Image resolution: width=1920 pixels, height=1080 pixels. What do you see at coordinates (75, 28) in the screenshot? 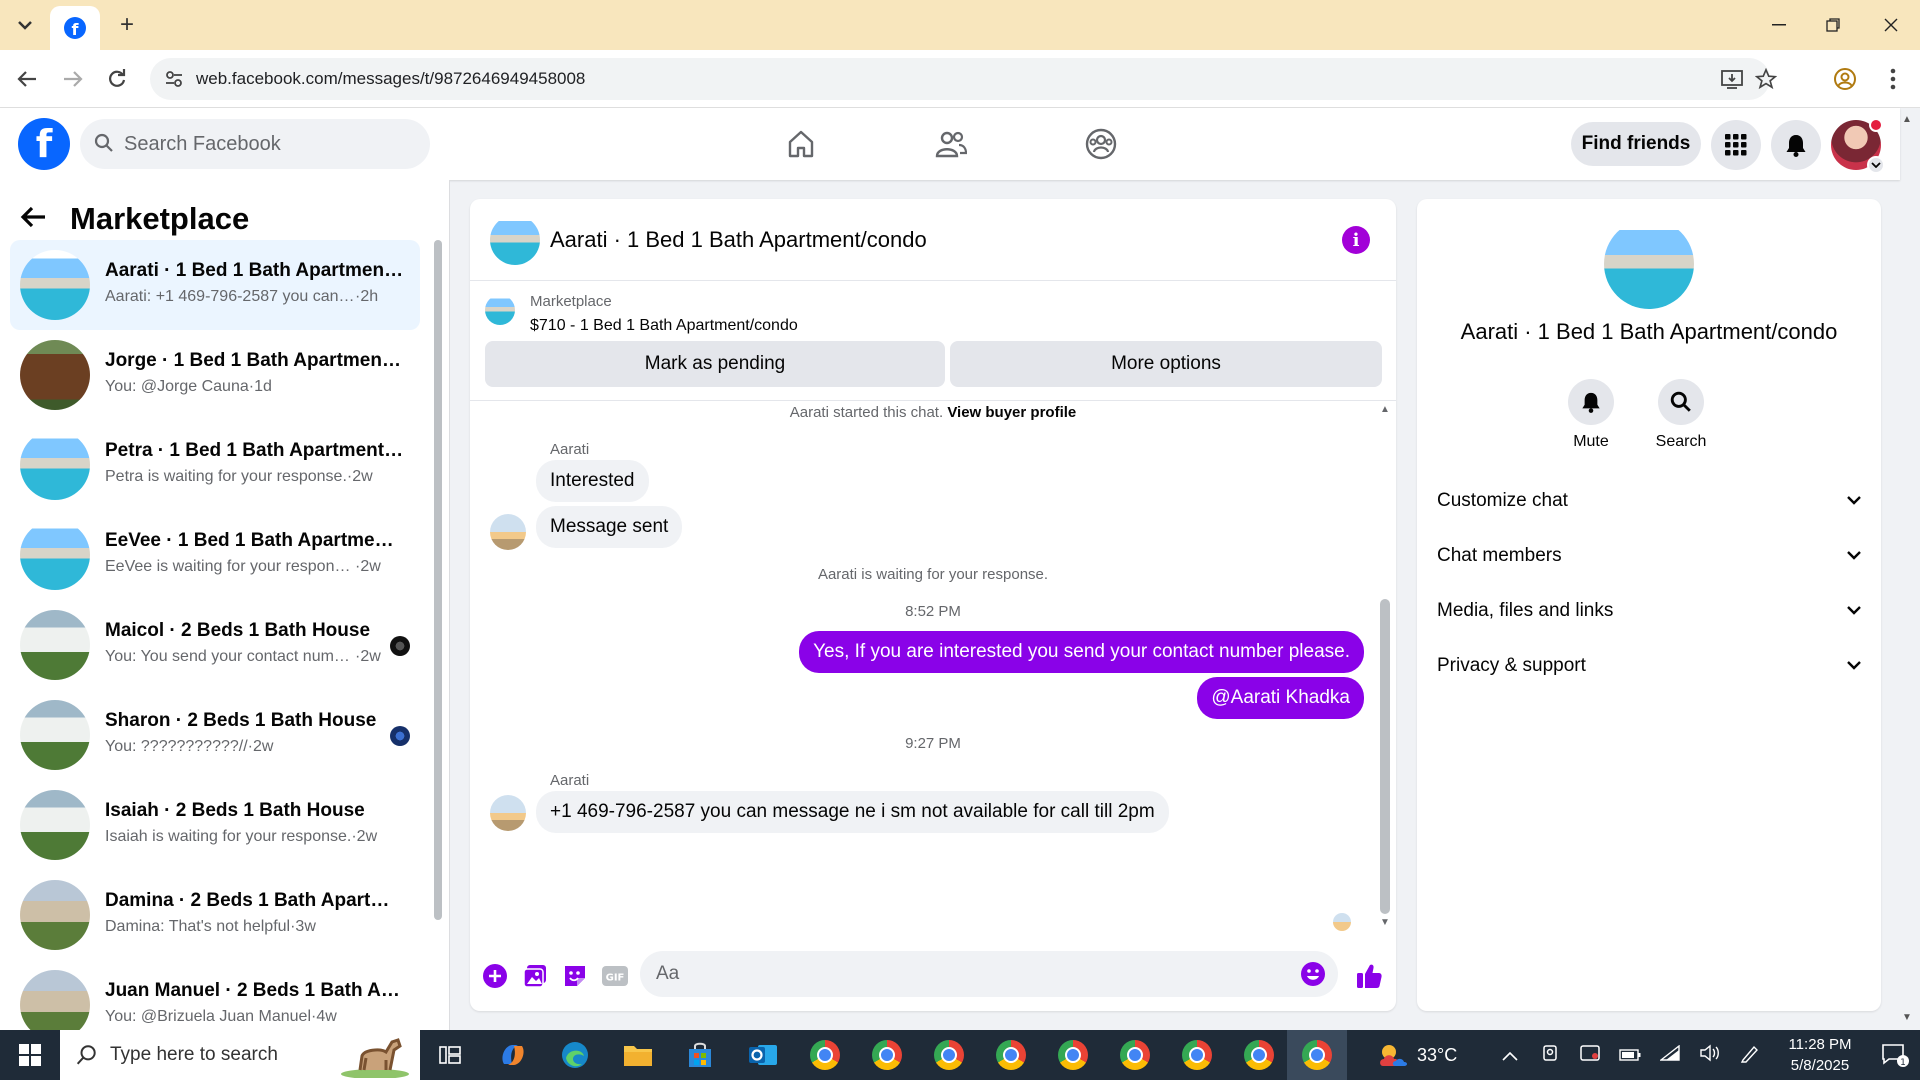
I see `facebook-tab: f` at bounding box center [75, 28].